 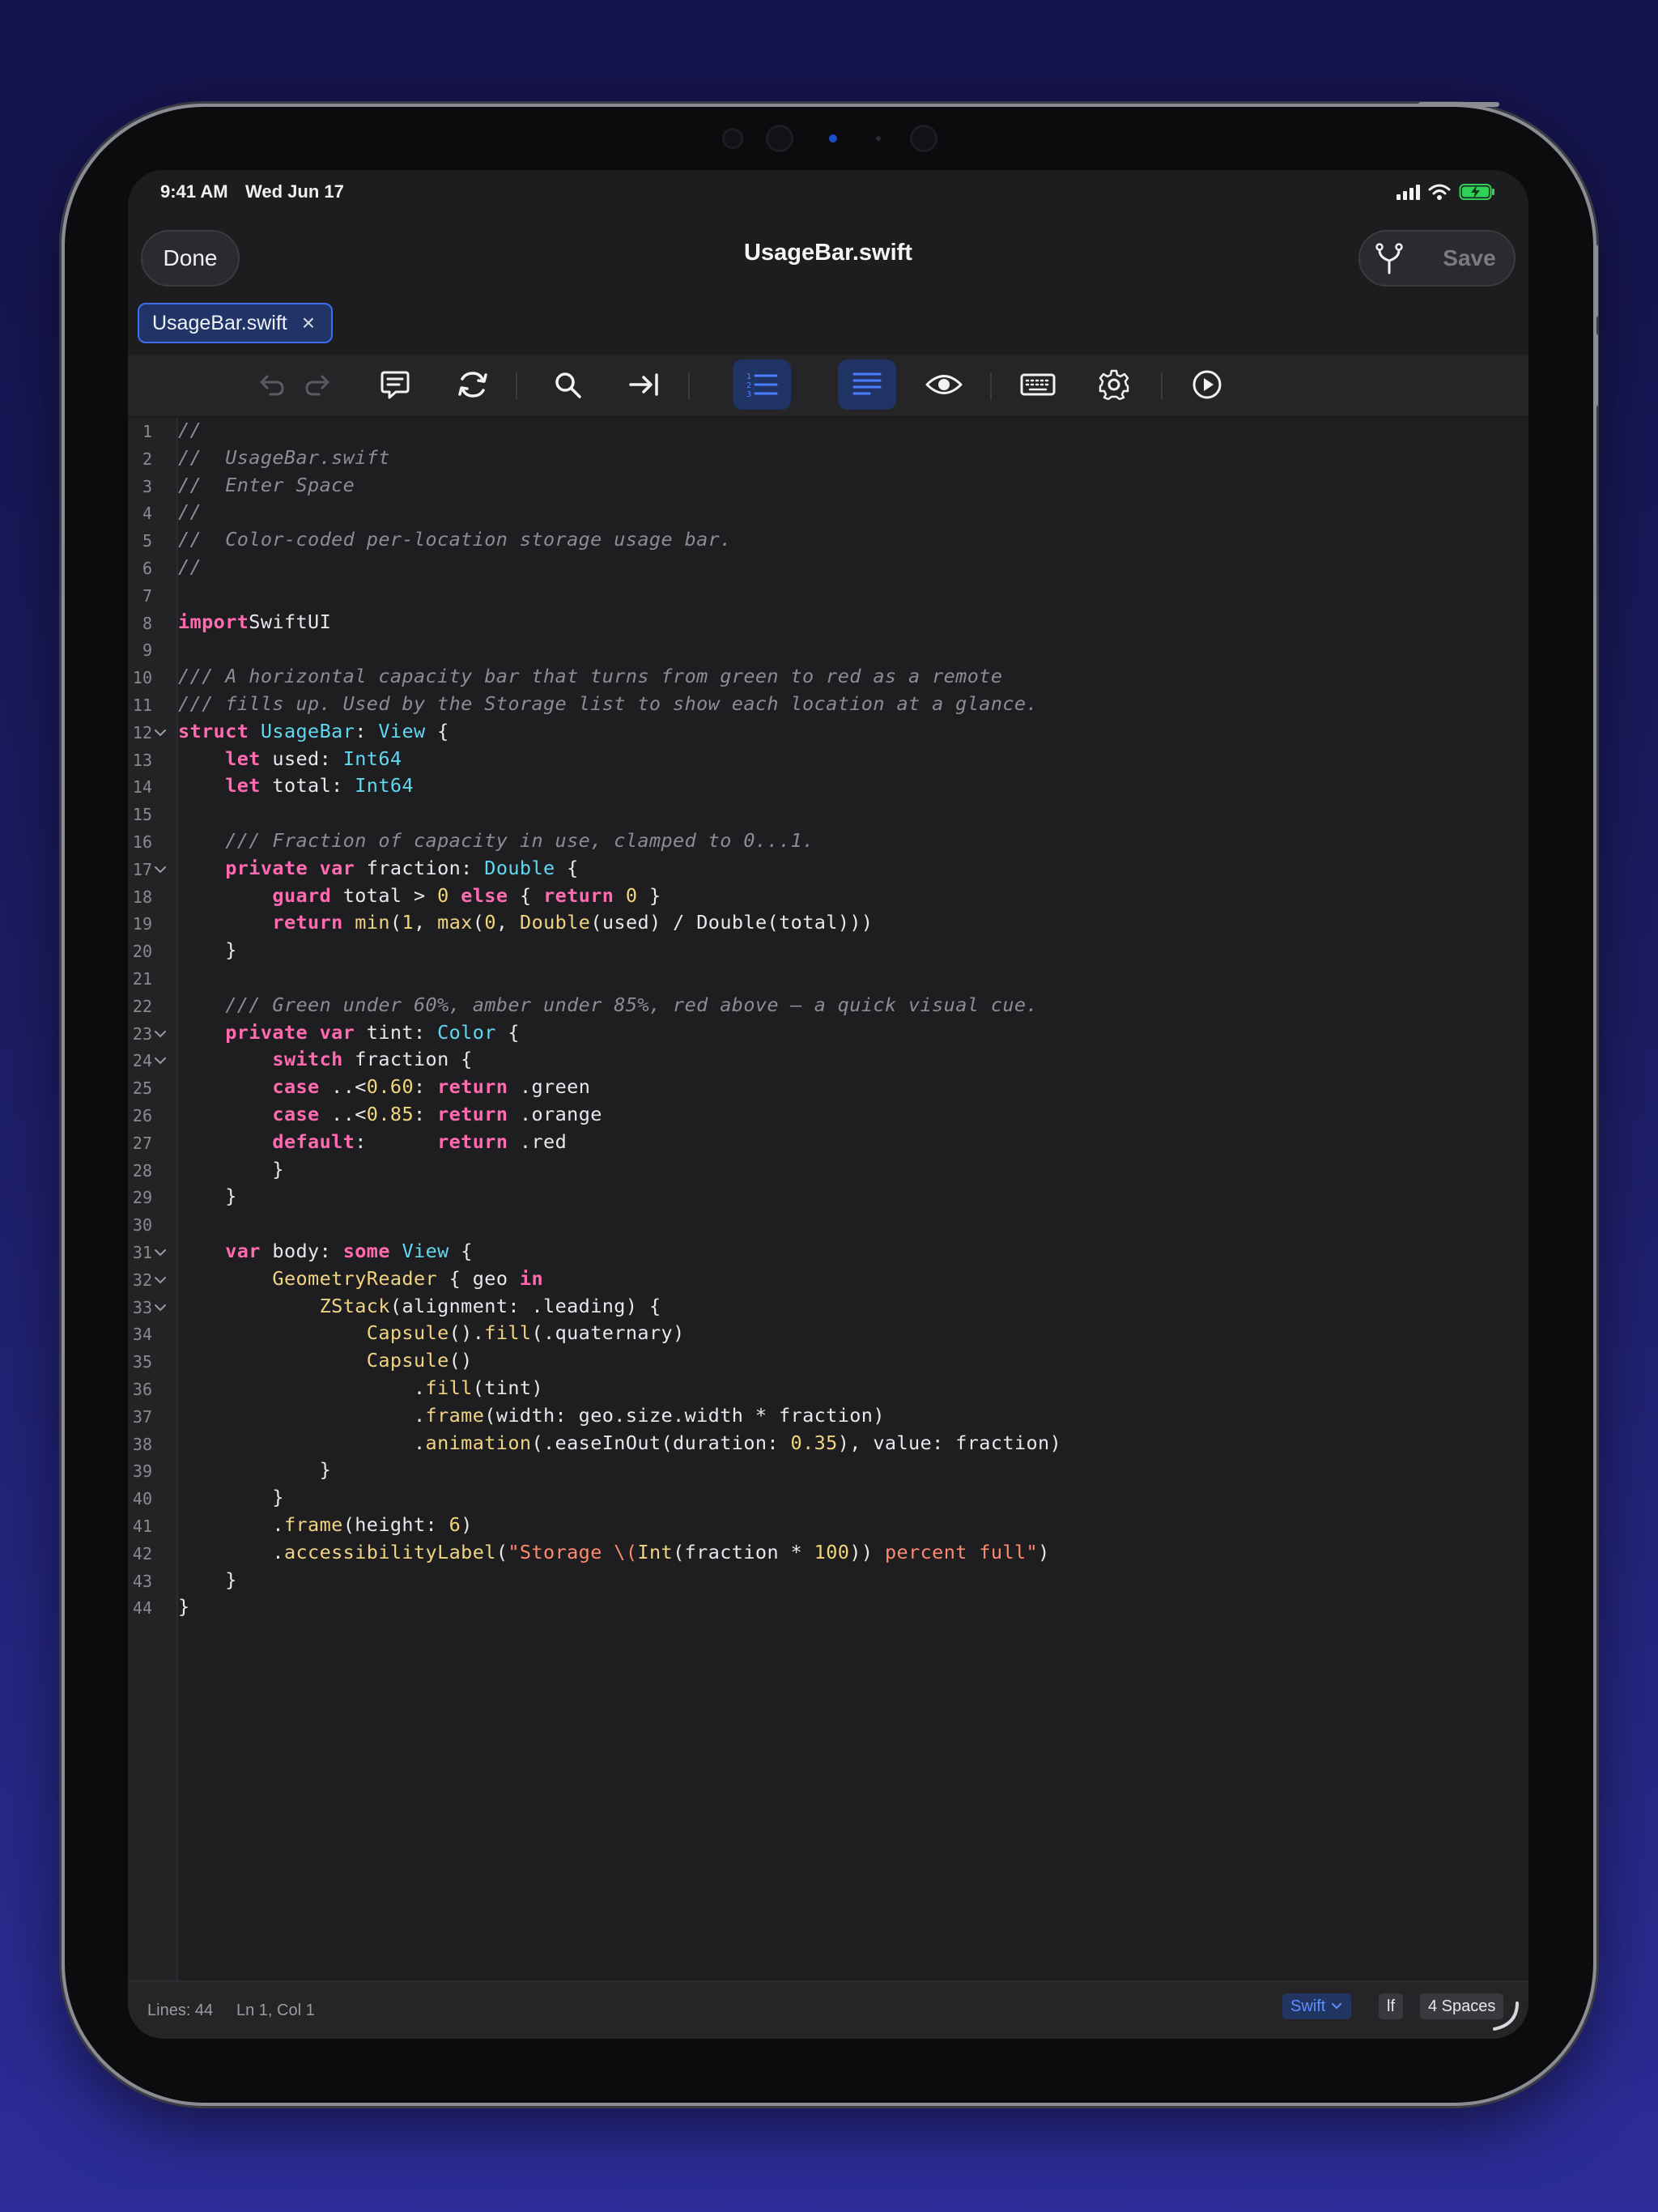 What do you see at coordinates (142, 979) in the screenshot?
I see `line-number: 21` at bounding box center [142, 979].